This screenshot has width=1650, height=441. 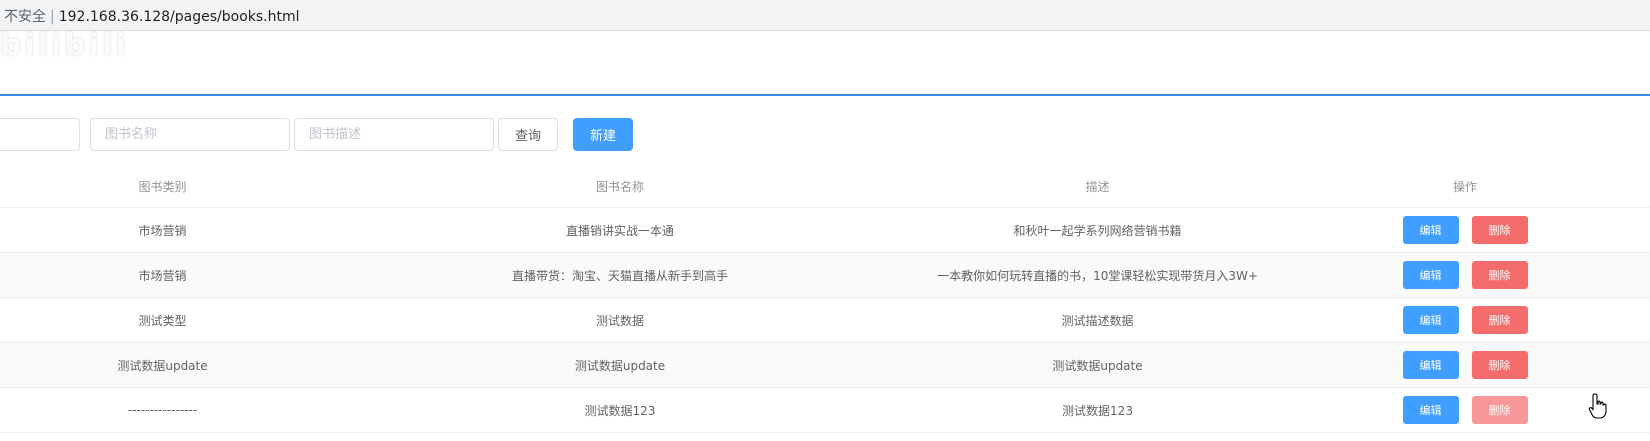 I want to click on table-row: 测试数据update 测试数据update 测试数据update 编辑 删除, so click(x=825, y=365).